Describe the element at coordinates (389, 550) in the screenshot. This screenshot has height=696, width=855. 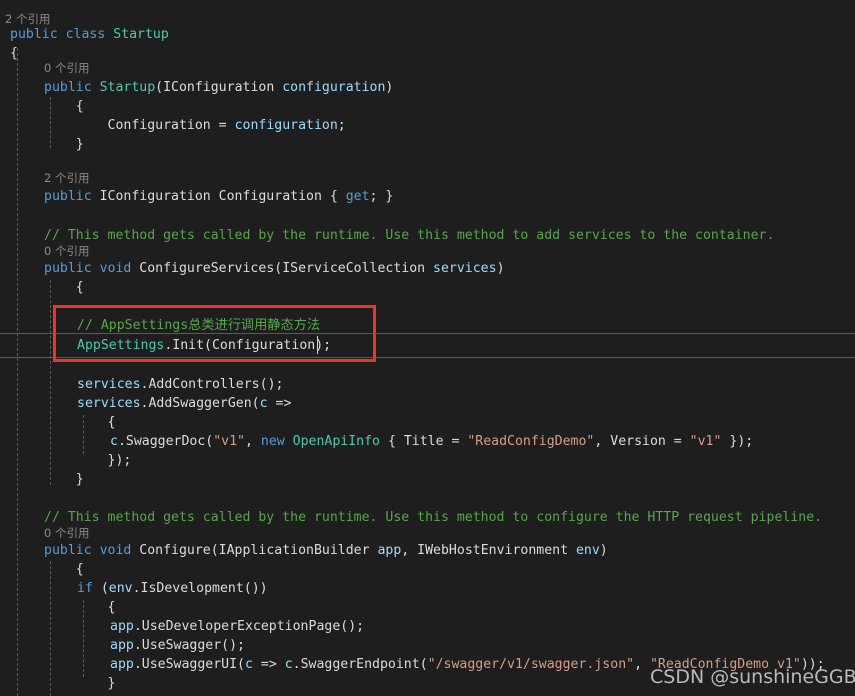
I see `token-param-app: app` at that location.